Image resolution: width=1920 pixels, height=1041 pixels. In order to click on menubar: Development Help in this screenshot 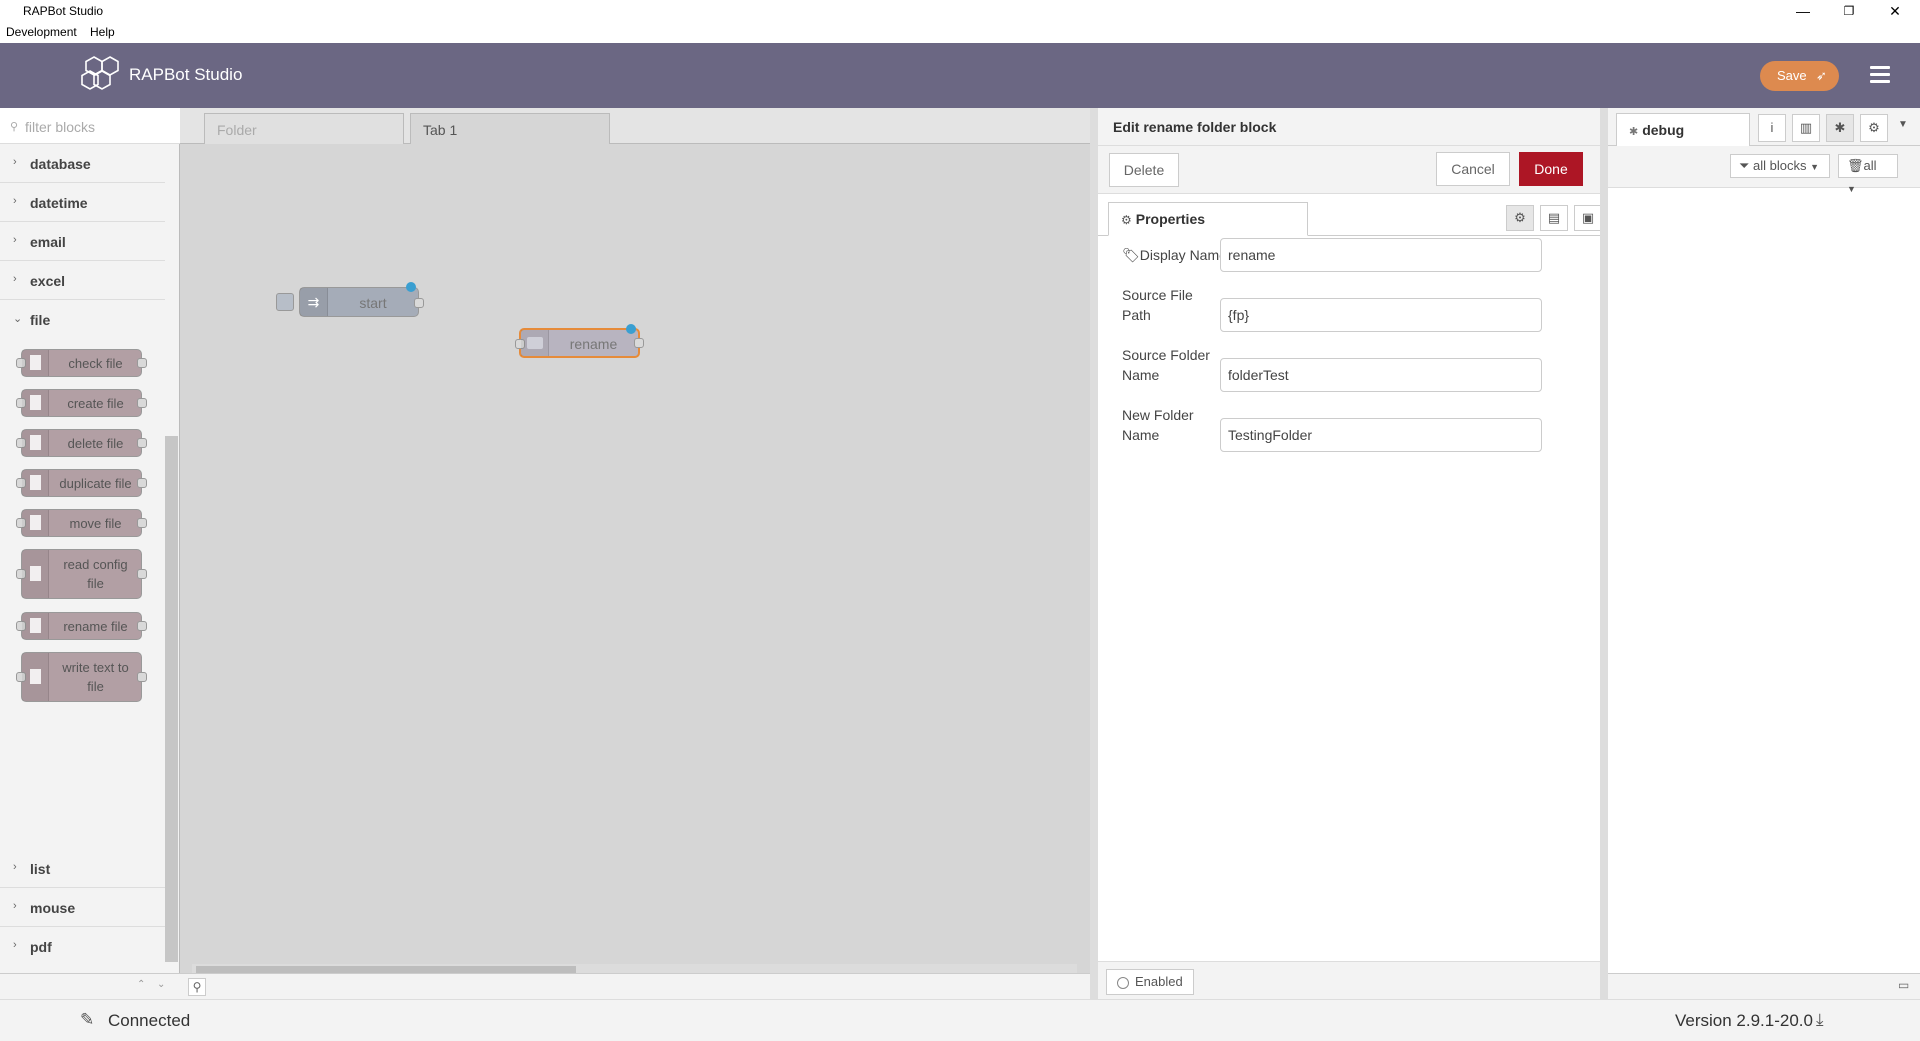, I will do `click(960, 32)`.